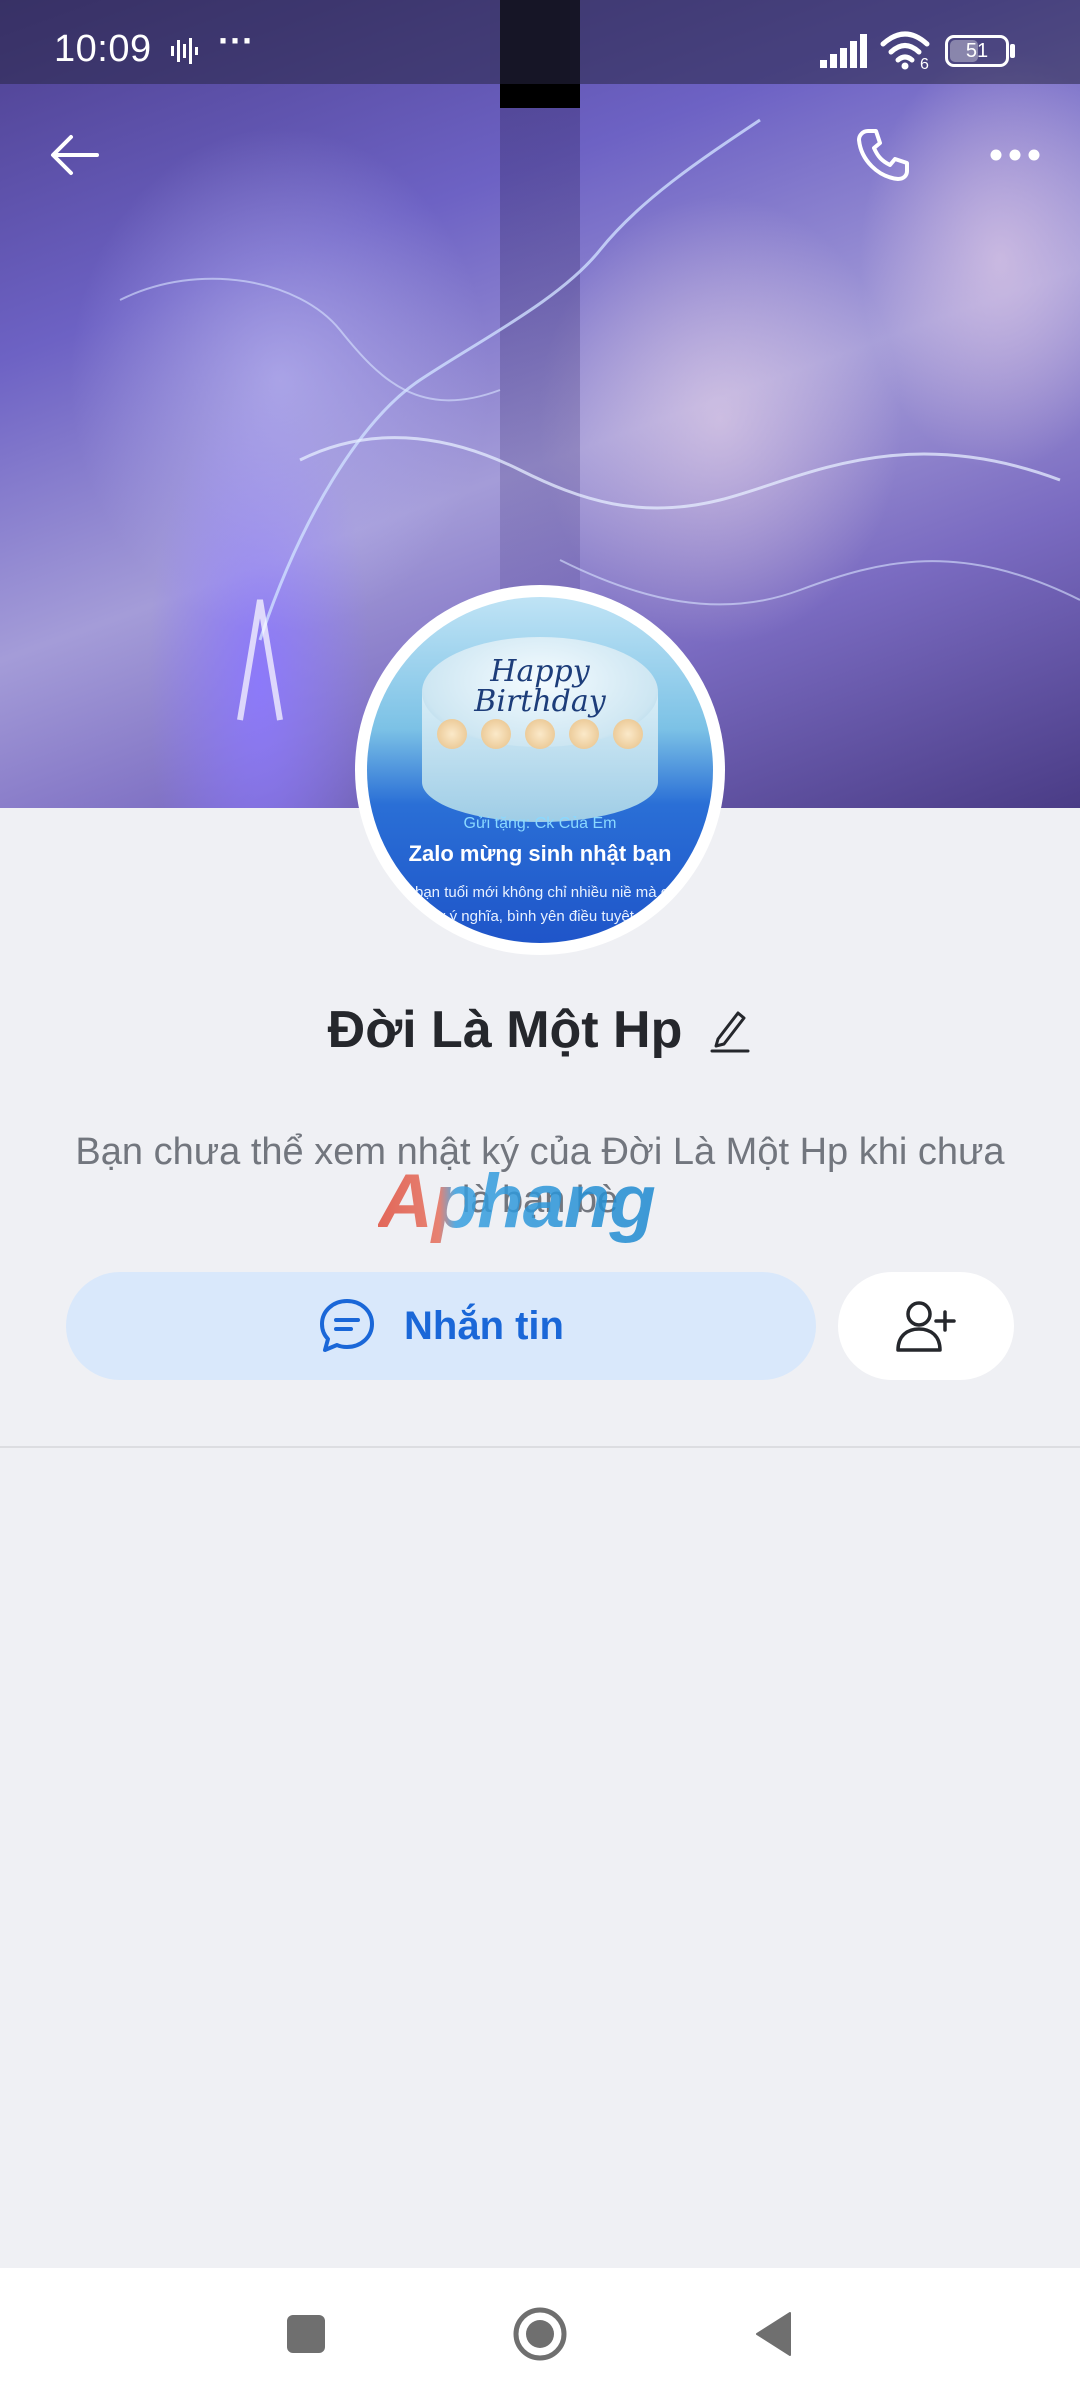  I want to click on add-friend-button, so click(926, 1326).